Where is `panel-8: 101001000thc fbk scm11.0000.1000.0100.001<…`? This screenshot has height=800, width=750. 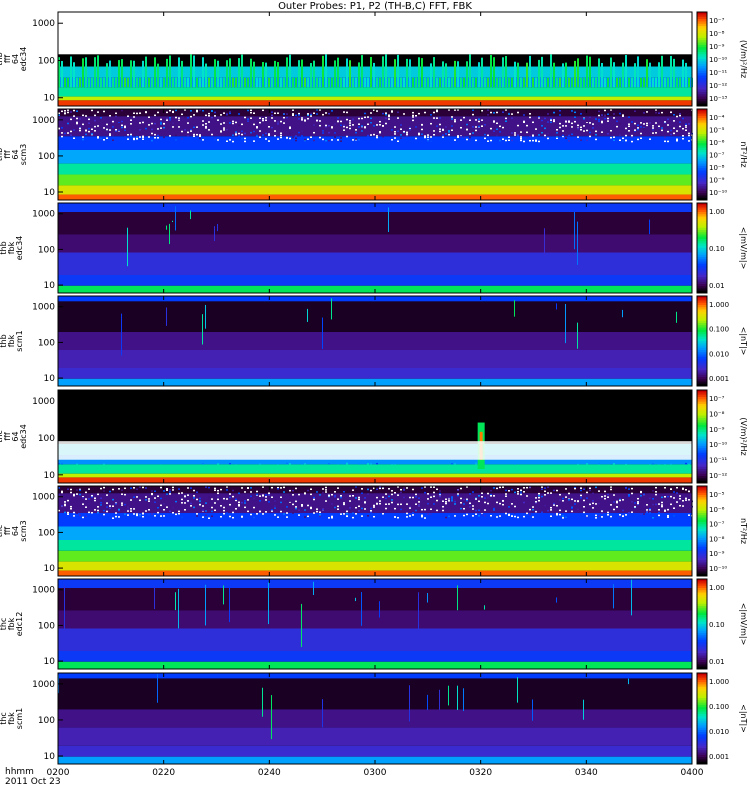 panel-8: 101001000thc fbk scm11.0000.1000.0100.001<… is located at coordinates (374, 718).